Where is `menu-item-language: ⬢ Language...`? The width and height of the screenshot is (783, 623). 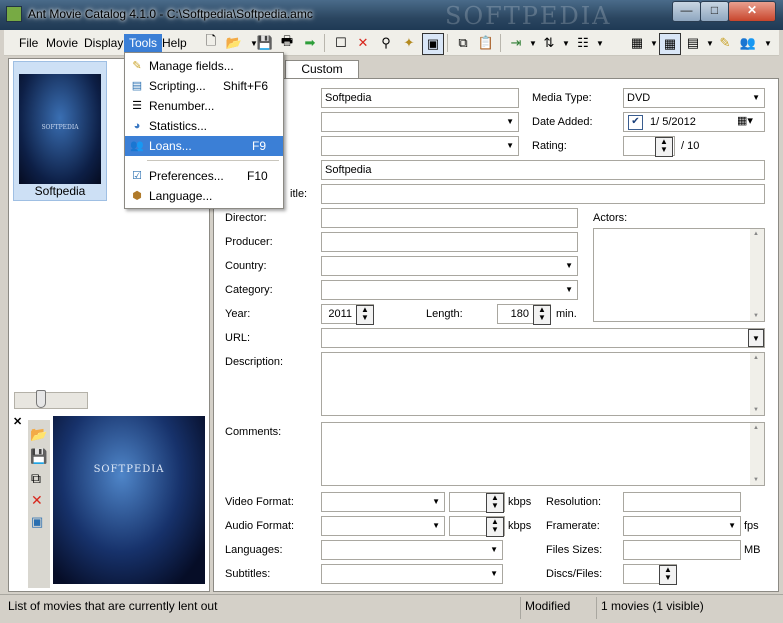 menu-item-language: ⬢ Language... is located at coordinates (204, 196).